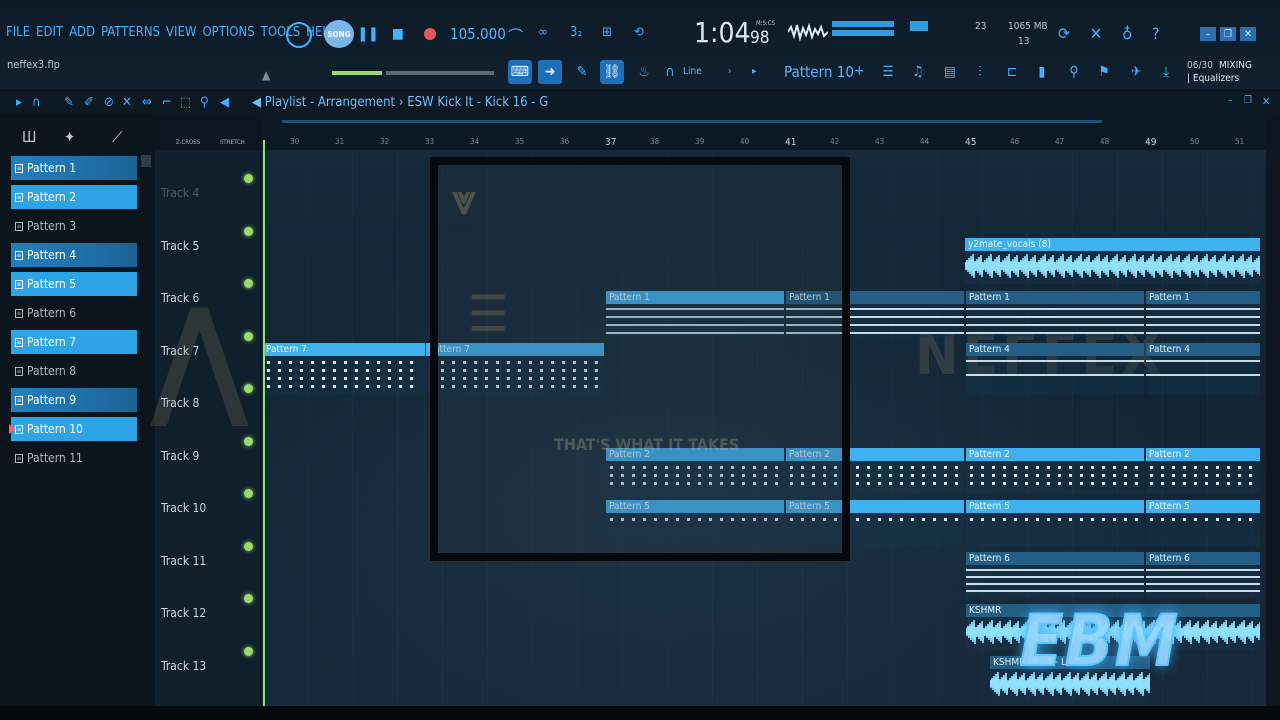 The height and width of the screenshot is (720, 1280). I want to click on tools-icon: ✕, so click(1096, 33).